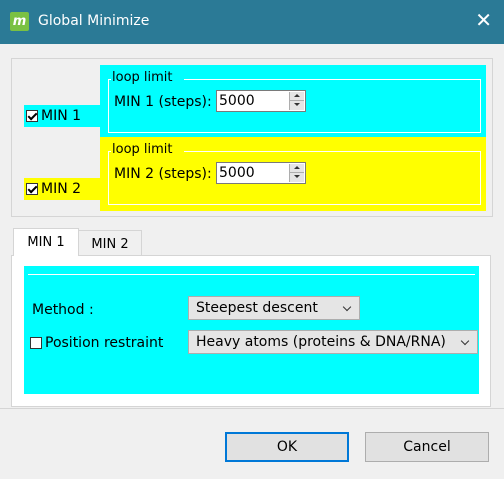 This screenshot has height=479, width=504. What do you see at coordinates (297, 96) in the screenshot?
I see `min1-spin-up-icon` at bounding box center [297, 96].